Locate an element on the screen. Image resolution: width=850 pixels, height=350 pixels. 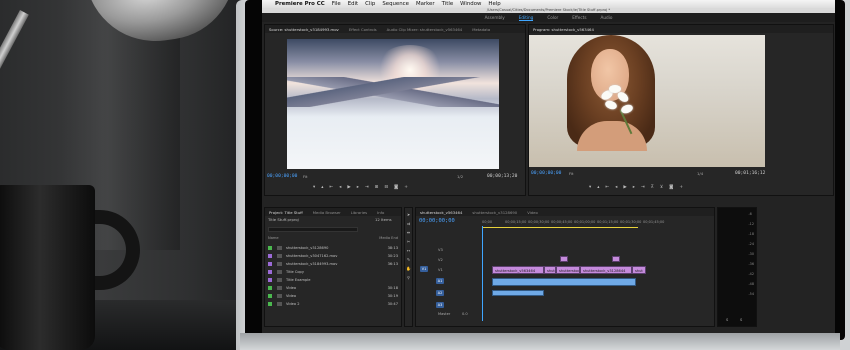
menu-help: Help is located at coordinates (494, 4).